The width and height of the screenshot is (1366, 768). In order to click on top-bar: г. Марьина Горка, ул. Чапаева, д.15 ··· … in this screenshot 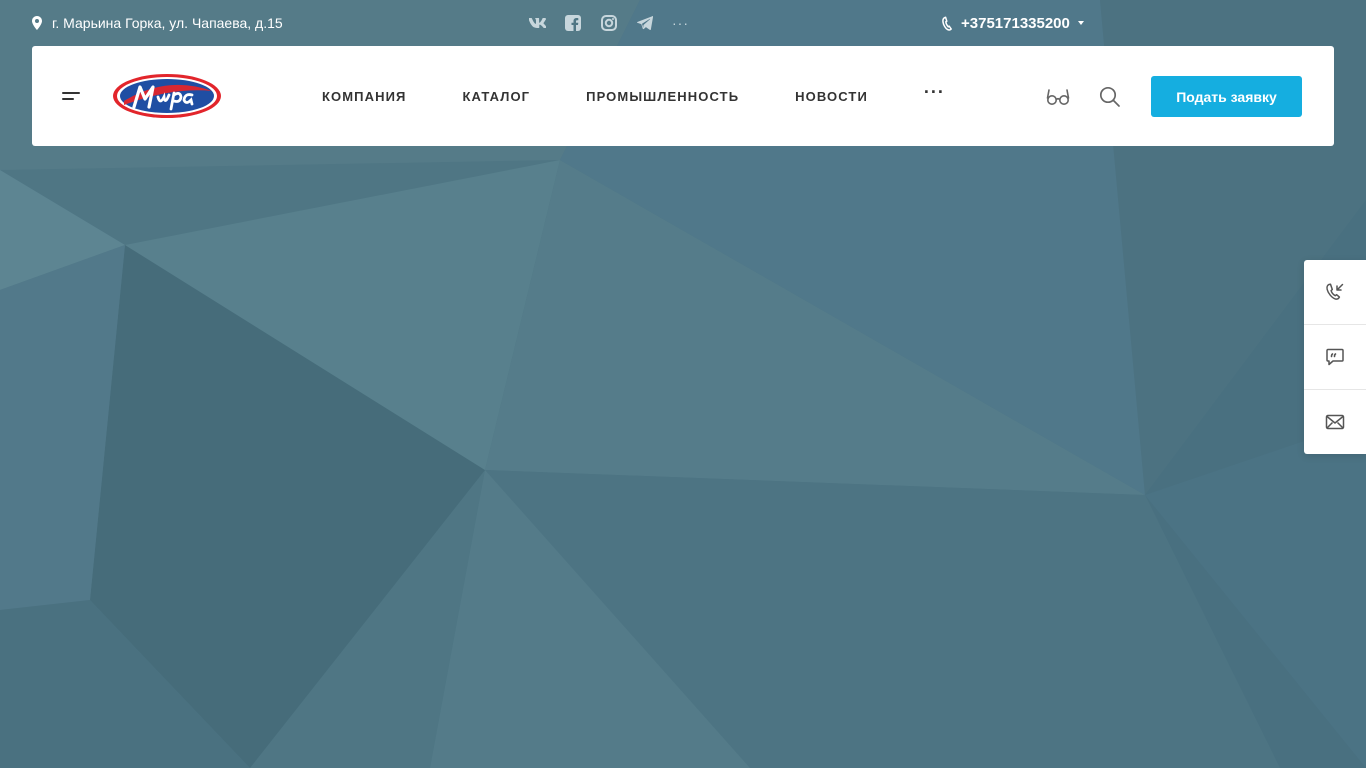, I will do `click(683, 23)`.